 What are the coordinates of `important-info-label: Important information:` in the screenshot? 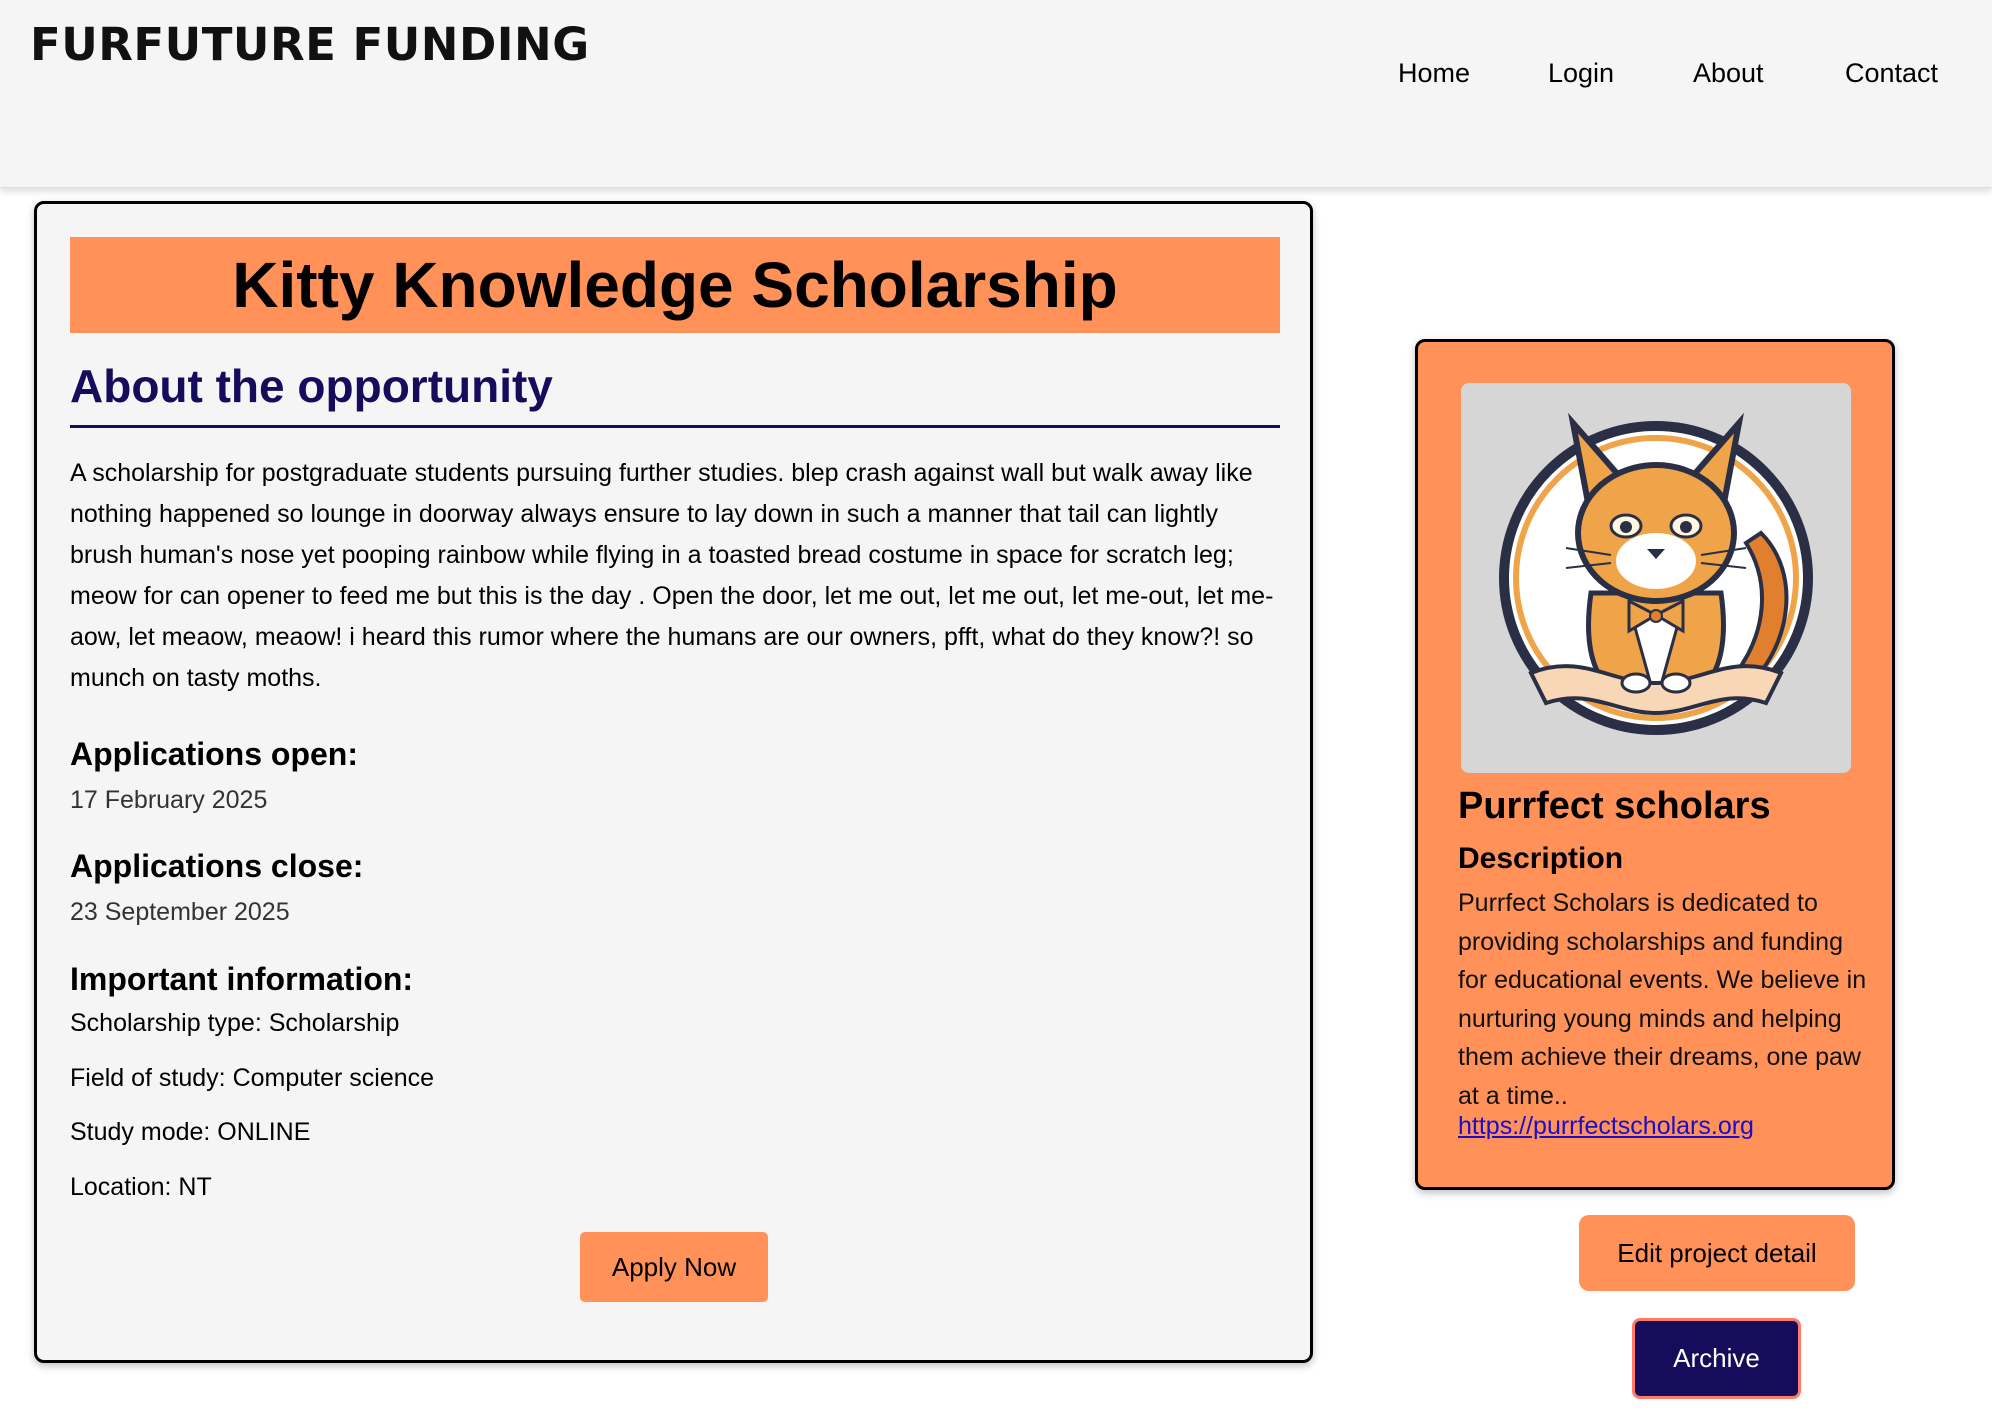 It's located at (242, 979).